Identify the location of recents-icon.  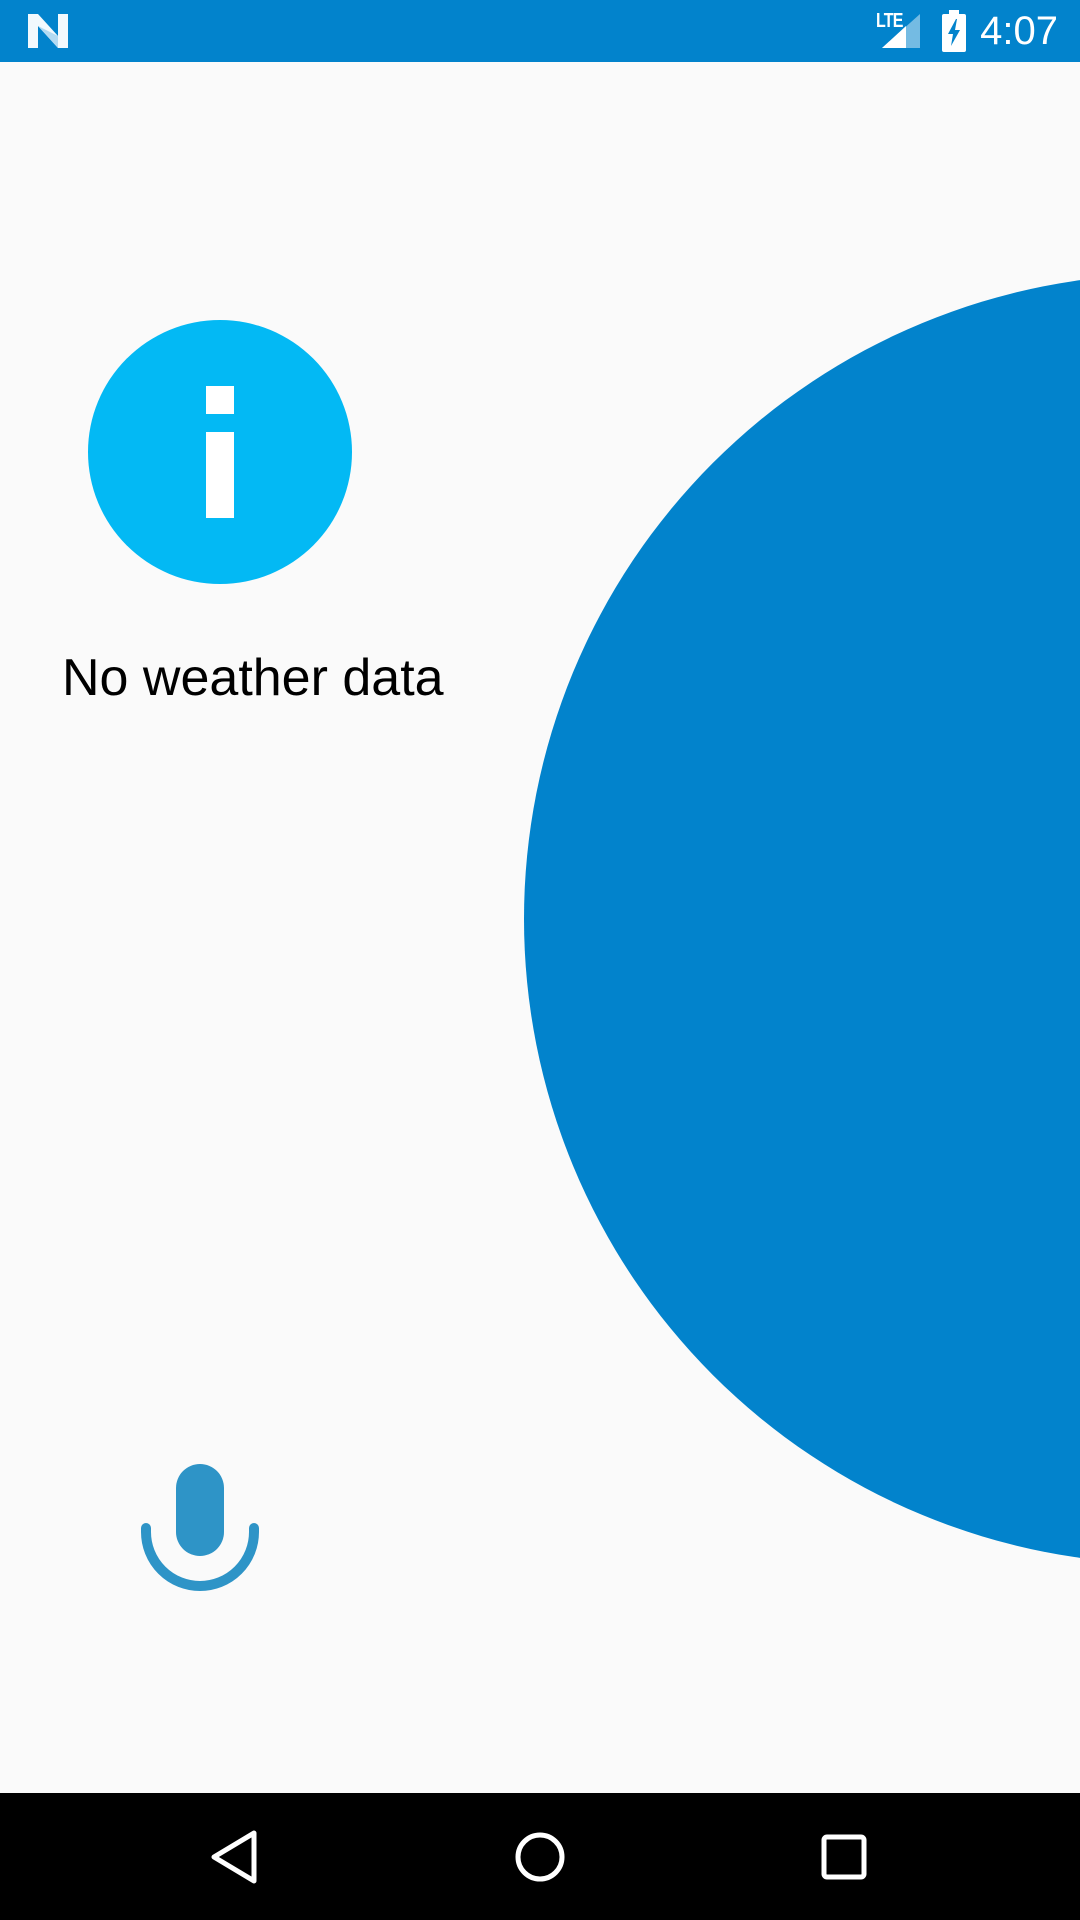
(844, 1857).